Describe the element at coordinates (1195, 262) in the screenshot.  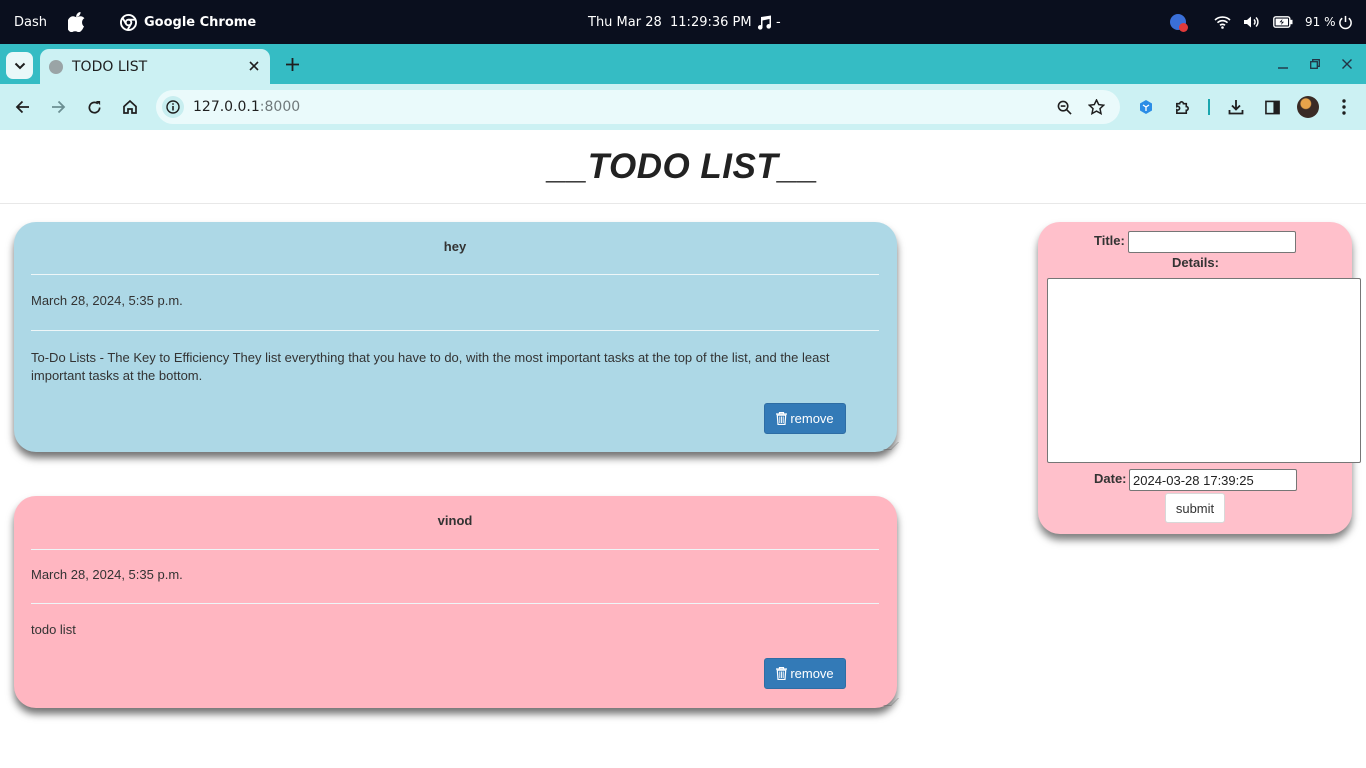
I see `details-label: Details:` at that location.